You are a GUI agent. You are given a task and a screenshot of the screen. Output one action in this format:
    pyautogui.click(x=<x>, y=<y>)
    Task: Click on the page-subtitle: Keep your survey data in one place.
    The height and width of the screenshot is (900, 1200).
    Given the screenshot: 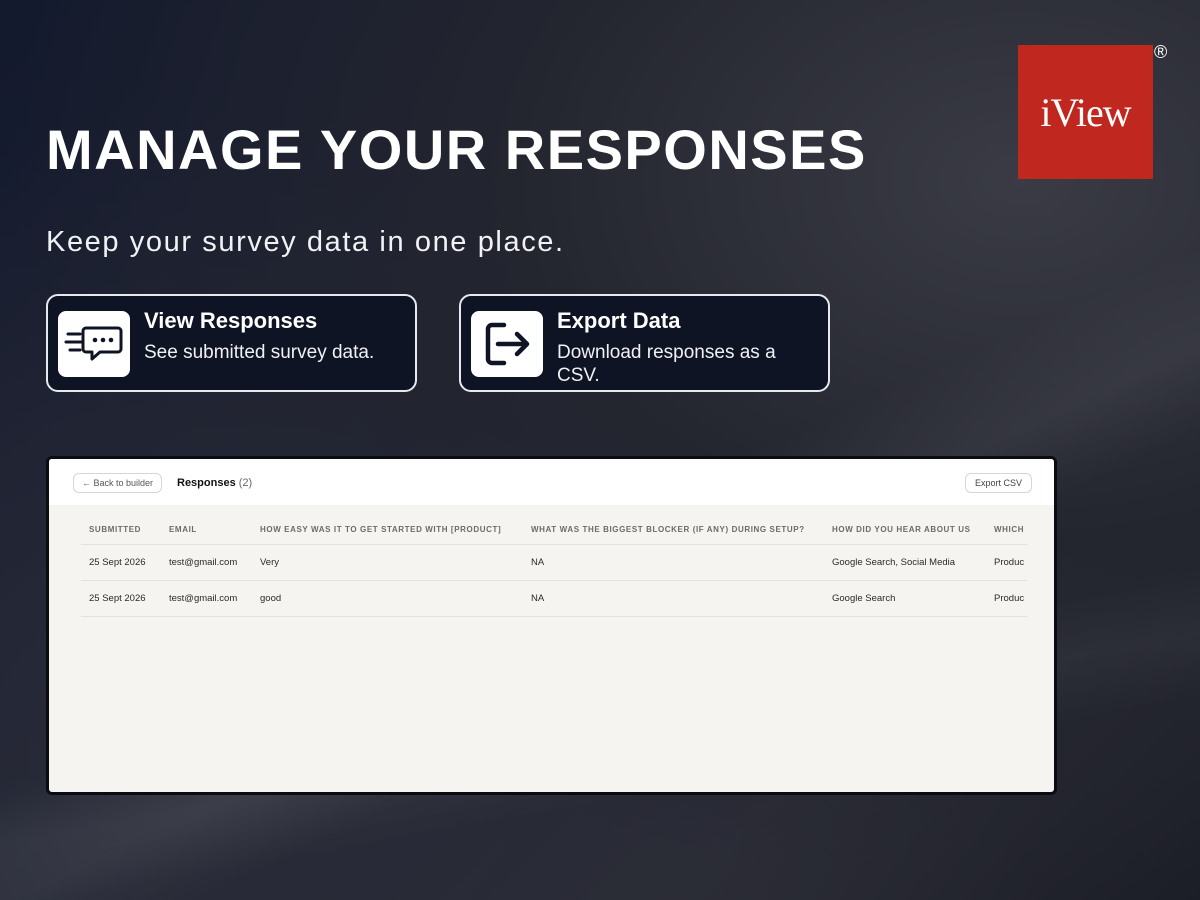 What is the action you would take?
    pyautogui.click(x=305, y=242)
    